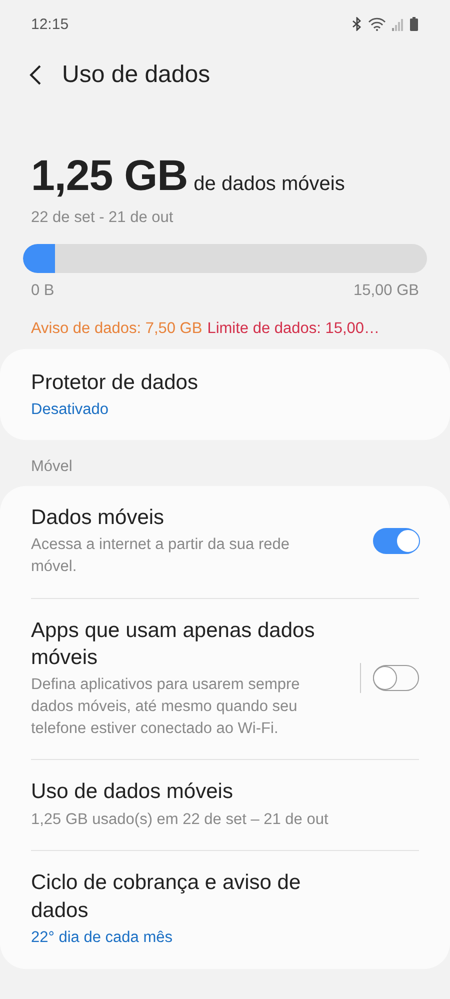 The width and height of the screenshot is (450, 999). I want to click on section-header: Móvel, so click(52, 466).